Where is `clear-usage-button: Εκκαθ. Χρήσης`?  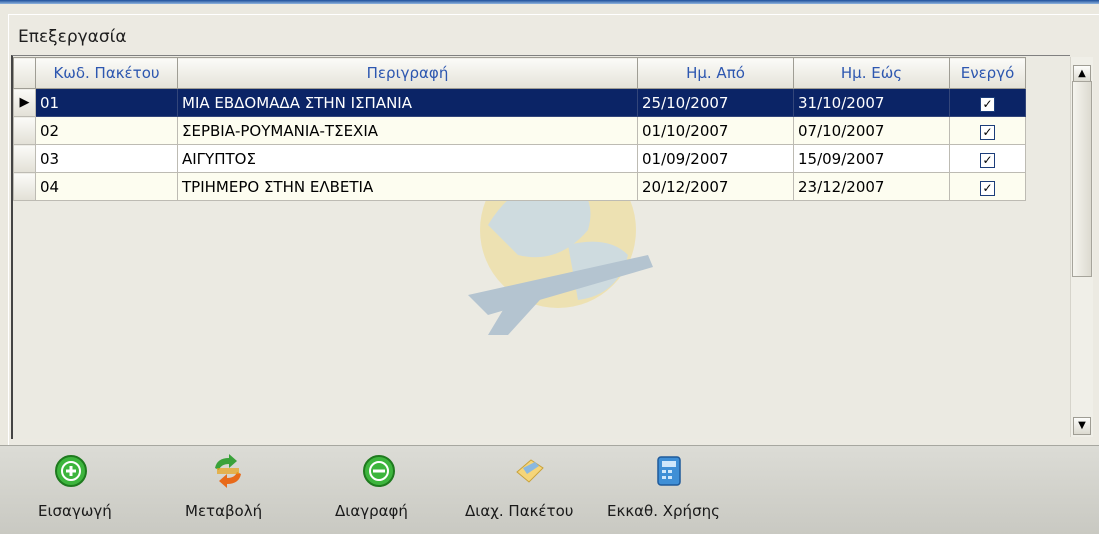
clear-usage-button: Εκκαθ. Χρήσης is located at coordinates (675, 490).